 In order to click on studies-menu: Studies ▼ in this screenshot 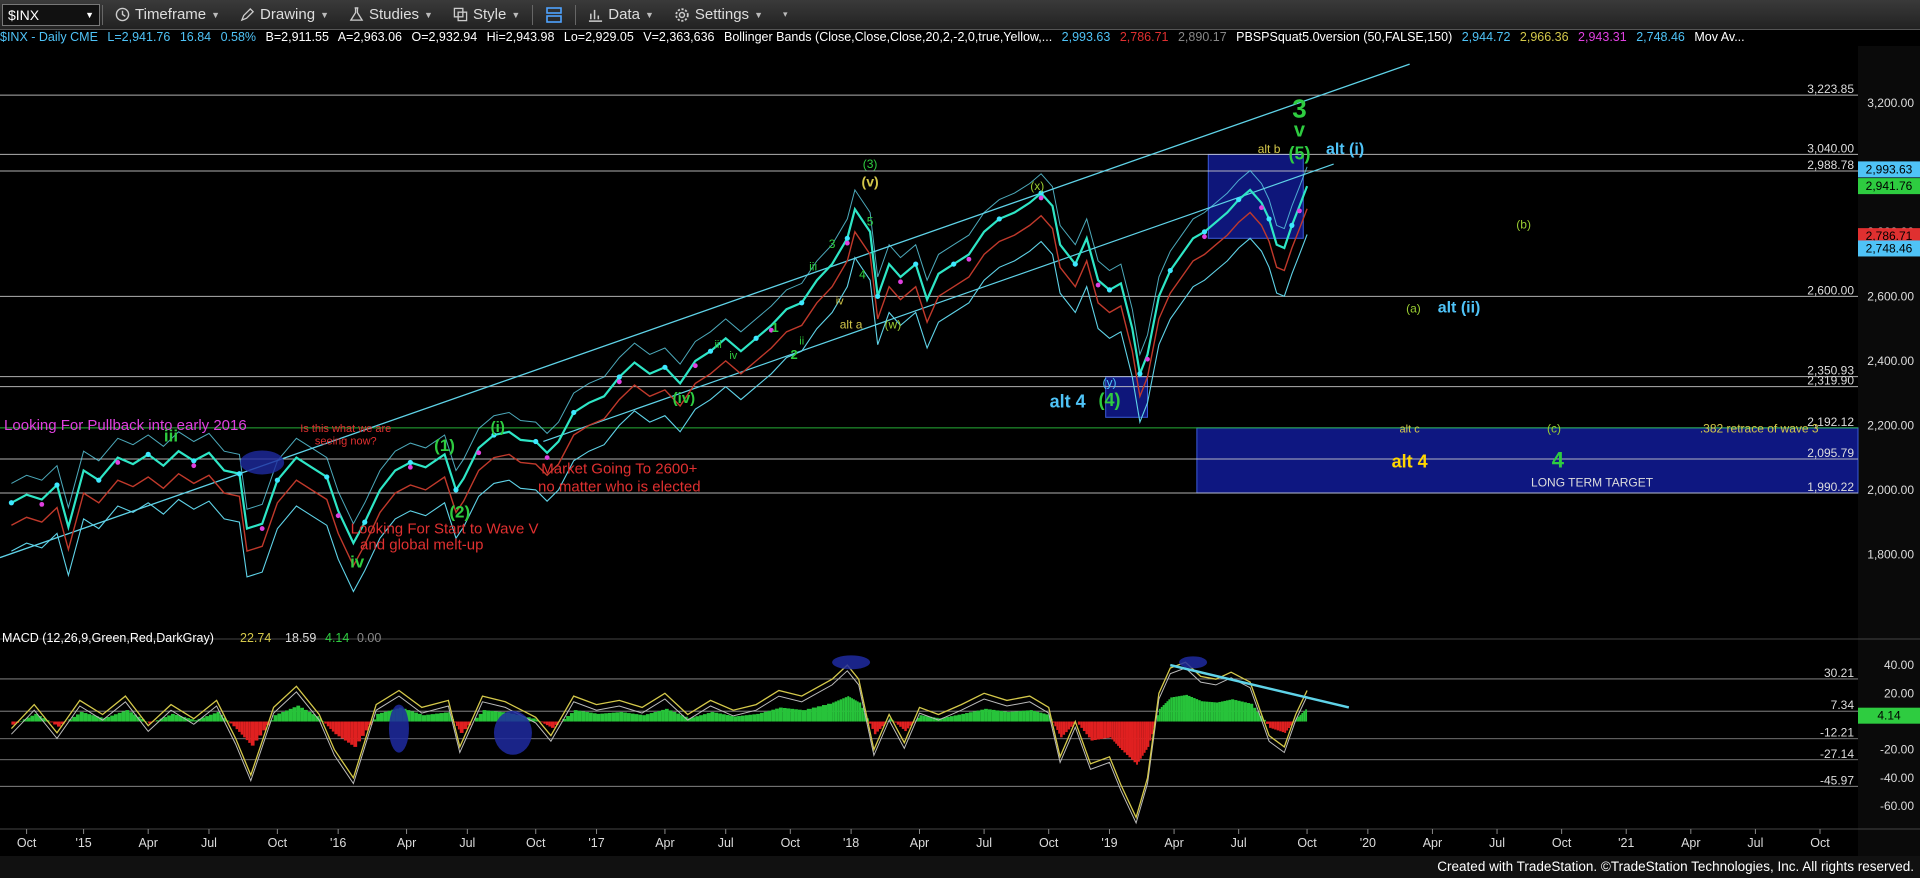, I will do `click(391, 14)`.